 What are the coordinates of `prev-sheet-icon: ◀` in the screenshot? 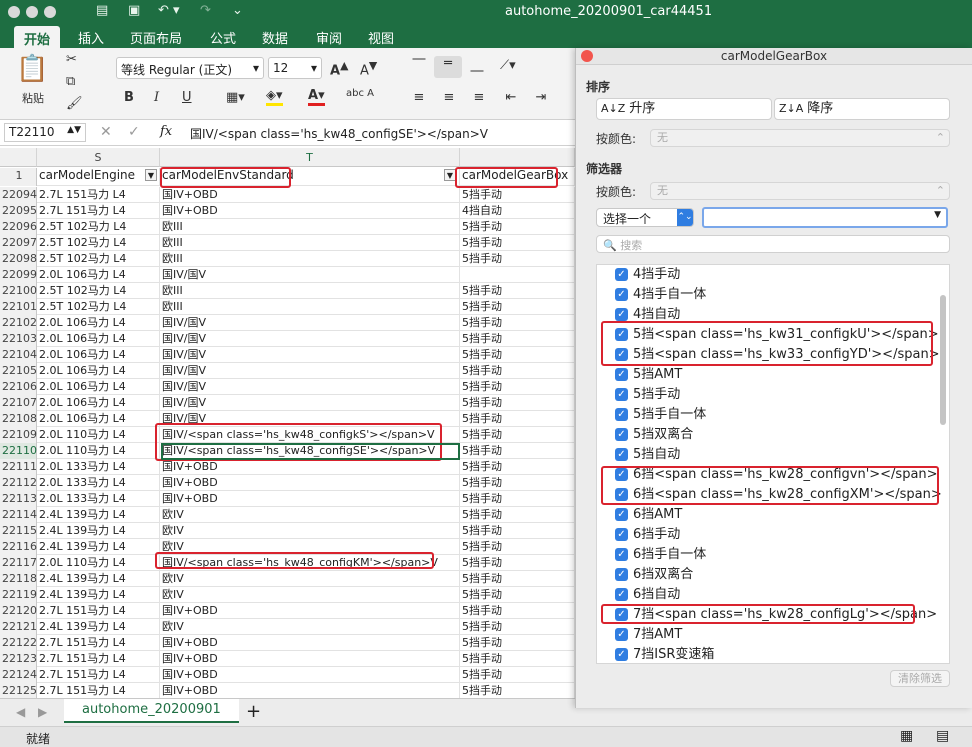 It's located at (20, 712).